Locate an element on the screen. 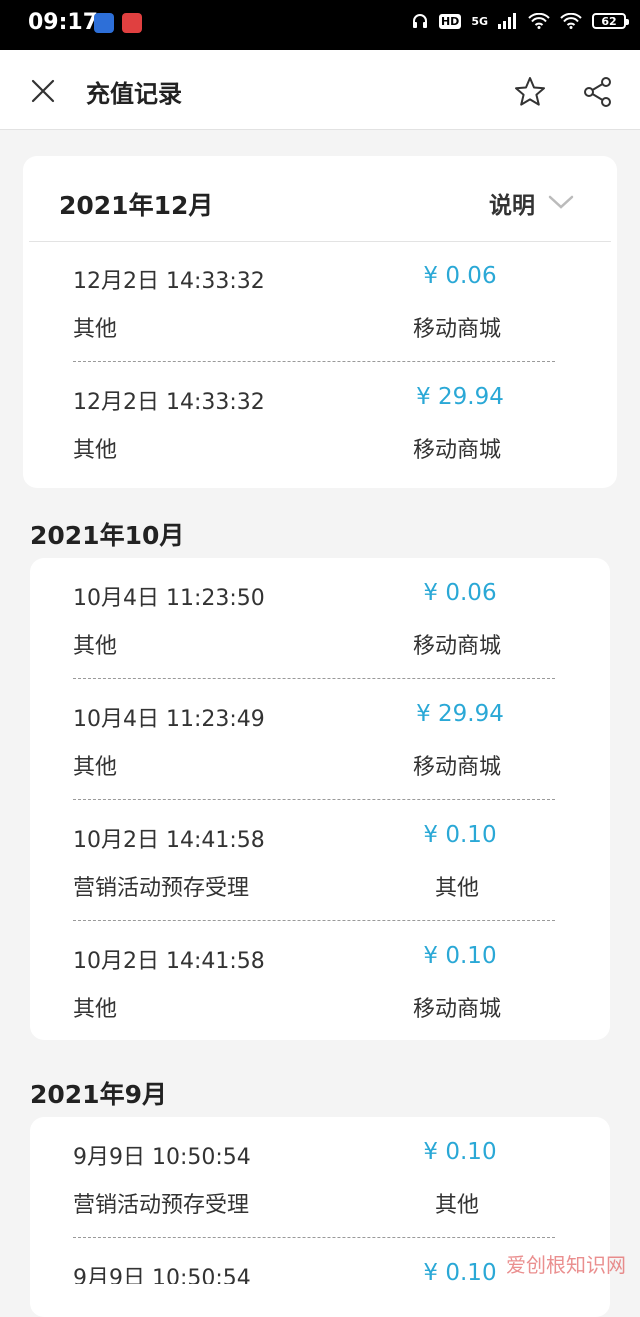  record-row: 12月2日 14:33:32 ¥ 29.94 其他 移动商城 is located at coordinates (314, 422).